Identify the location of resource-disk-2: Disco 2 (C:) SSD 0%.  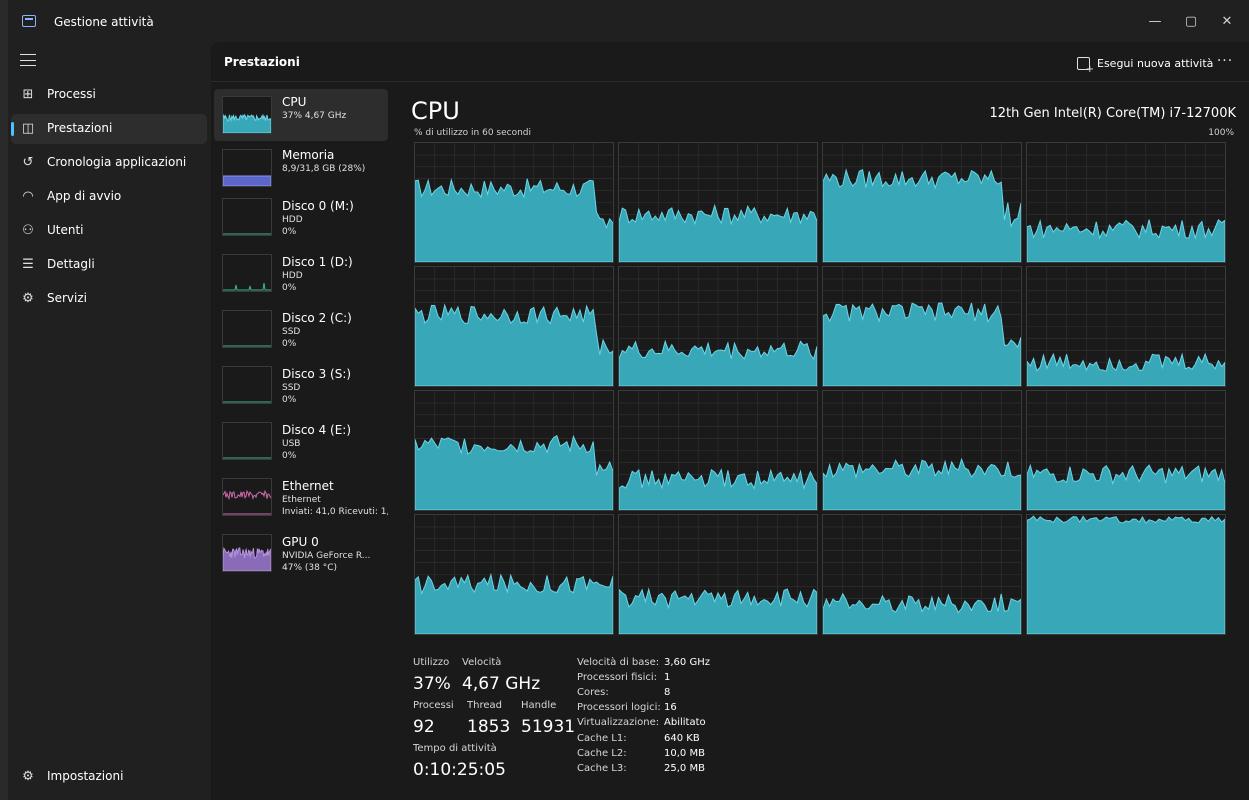
(301, 333).